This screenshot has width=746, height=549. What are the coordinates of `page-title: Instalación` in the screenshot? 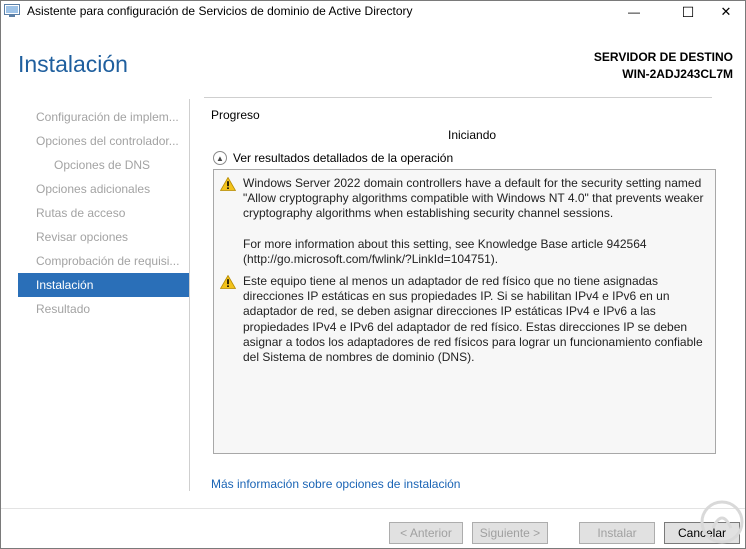 It's located at (73, 64).